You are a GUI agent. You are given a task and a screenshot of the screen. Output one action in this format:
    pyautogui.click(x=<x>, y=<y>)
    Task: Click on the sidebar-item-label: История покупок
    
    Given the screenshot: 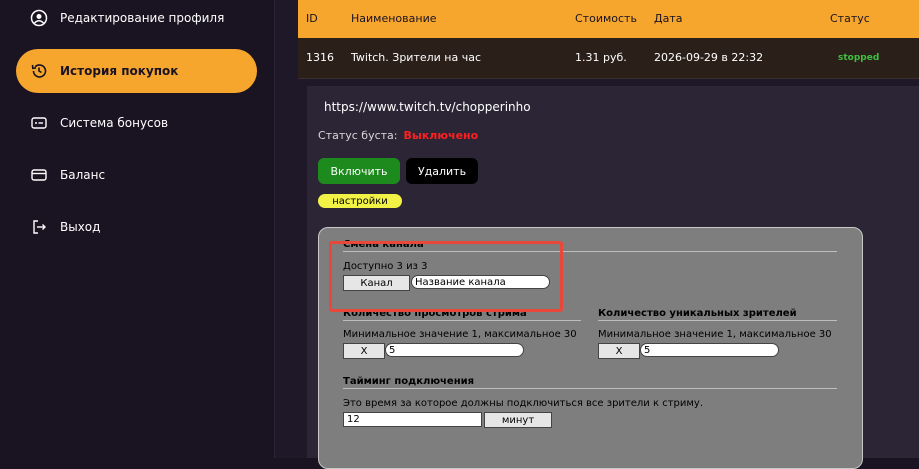 What is the action you would take?
    pyautogui.click(x=119, y=71)
    